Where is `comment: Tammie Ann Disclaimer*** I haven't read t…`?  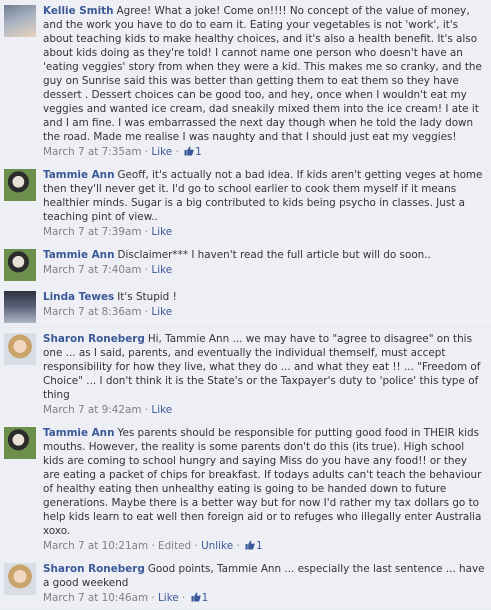 comment: Tammie Ann Disclaimer*** I haven't read t… is located at coordinates (245, 265).